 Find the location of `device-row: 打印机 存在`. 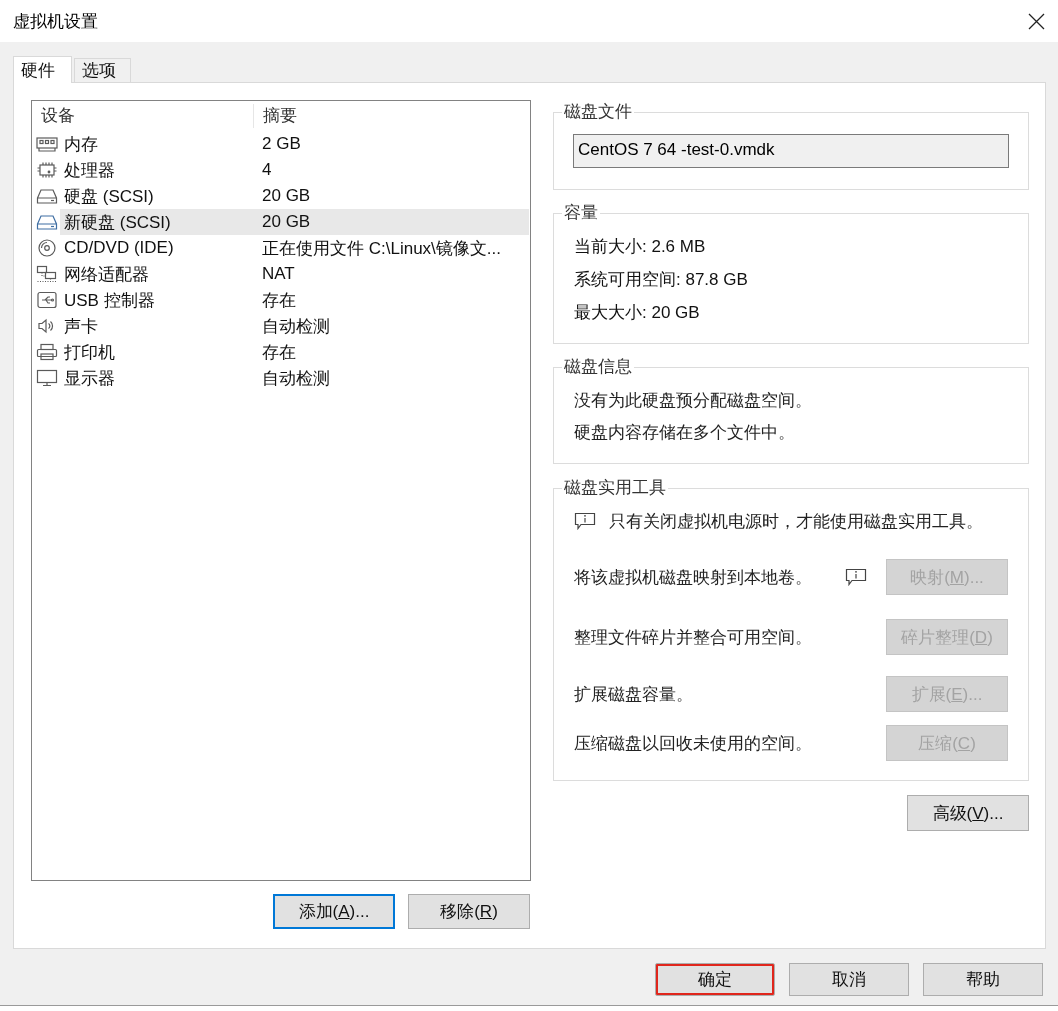

device-row: 打印机 存在 is located at coordinates (294, 352).